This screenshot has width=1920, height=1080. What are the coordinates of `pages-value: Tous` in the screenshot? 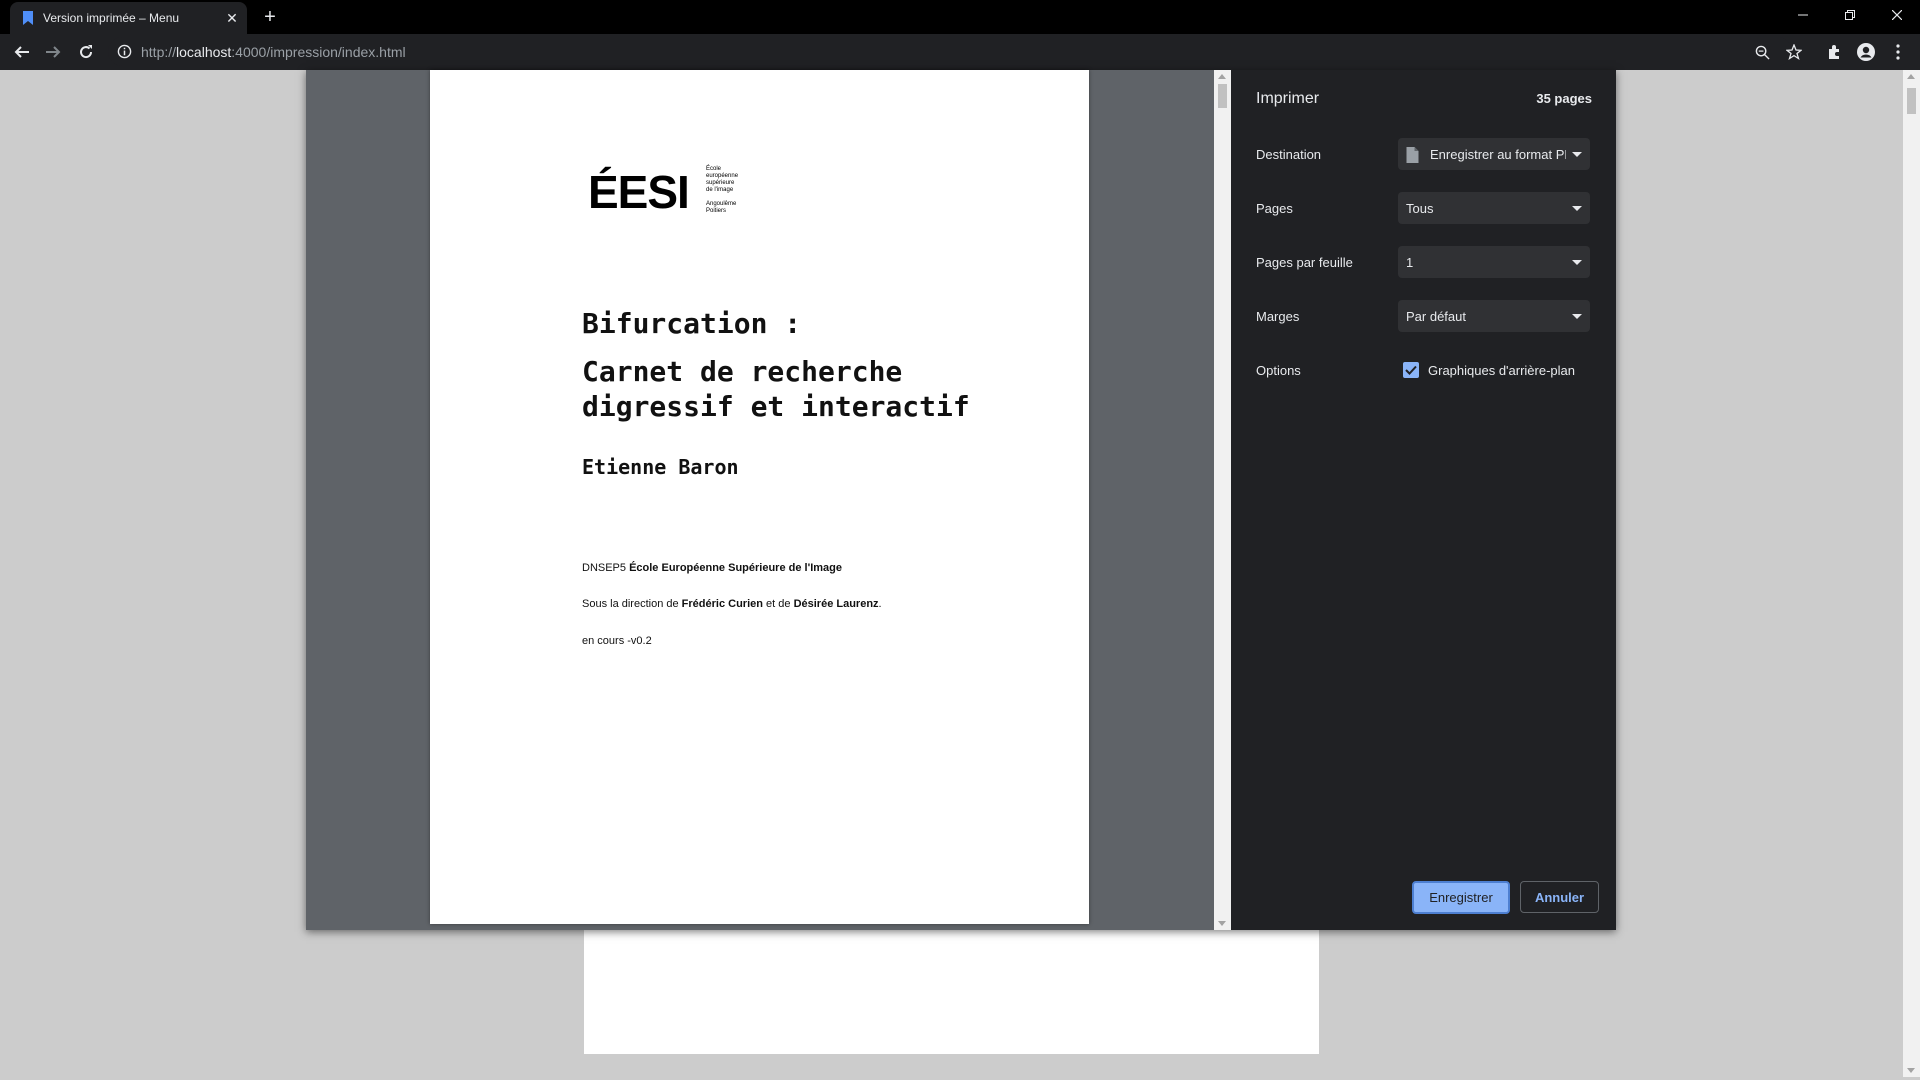 It's located at (1420, 208).